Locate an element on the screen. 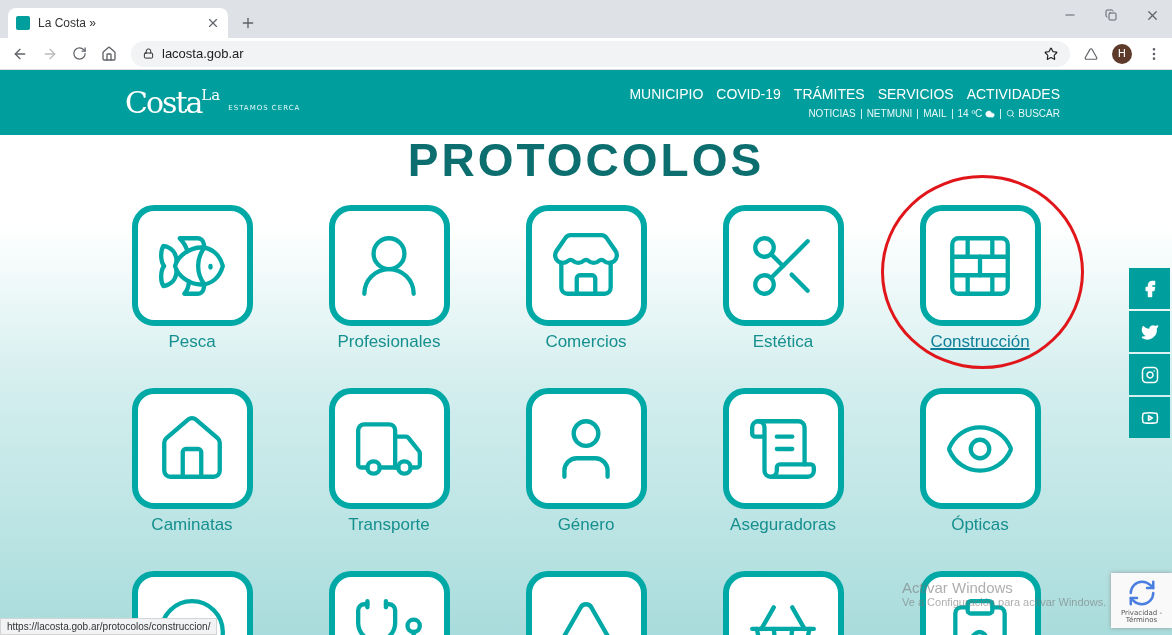 This screenshot has height=635, width=1172. instagram-icon is located at coordinates (1149, 374).